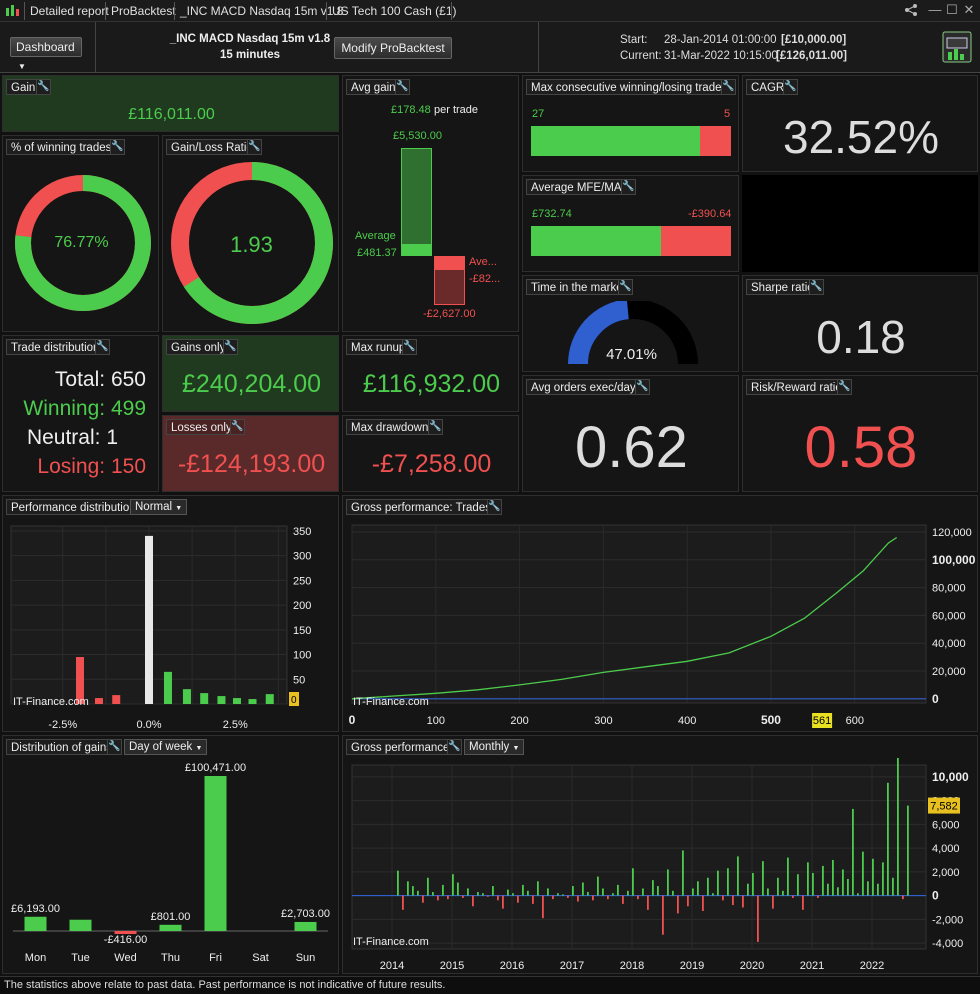 This screenshot has height=994, width=980. What do you see at coordinates (62, 725) in the screenshot?
I see `x-tick-label: -2.5%` at bounding box center [62, 725].